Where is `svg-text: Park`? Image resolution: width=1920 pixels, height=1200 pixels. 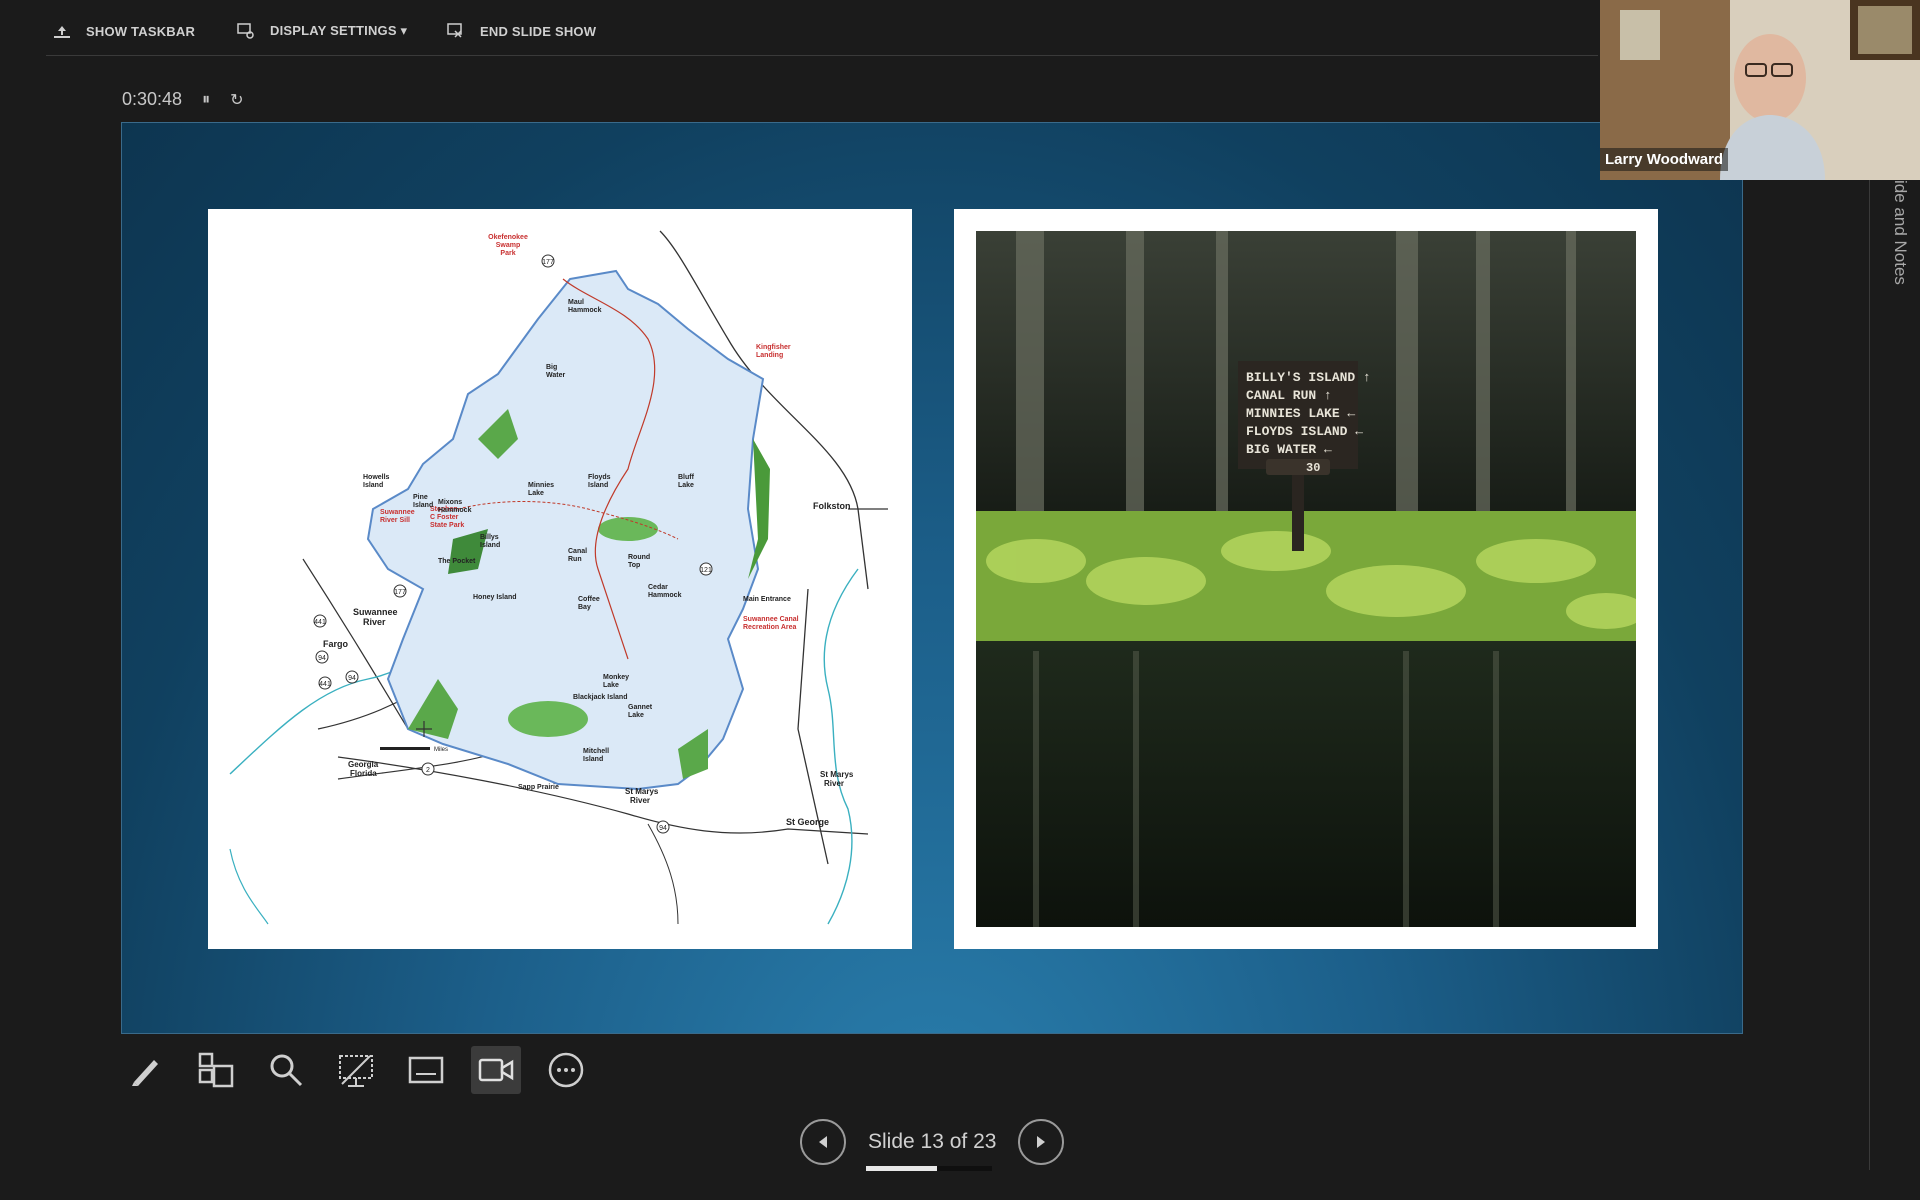 svg-text: Park is located at coordinates (507, 253).